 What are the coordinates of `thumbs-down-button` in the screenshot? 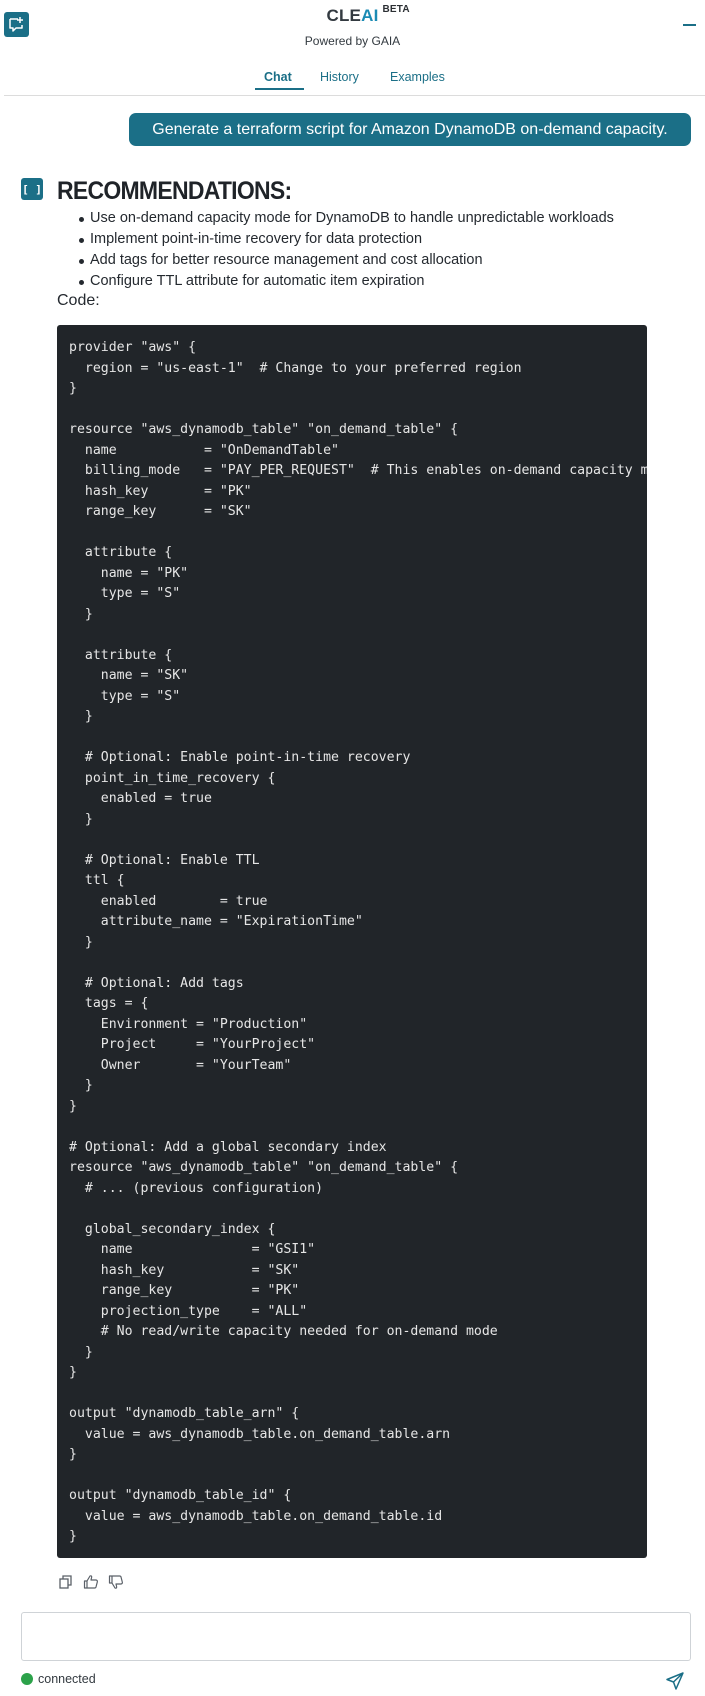 It's located at (116, 1582).